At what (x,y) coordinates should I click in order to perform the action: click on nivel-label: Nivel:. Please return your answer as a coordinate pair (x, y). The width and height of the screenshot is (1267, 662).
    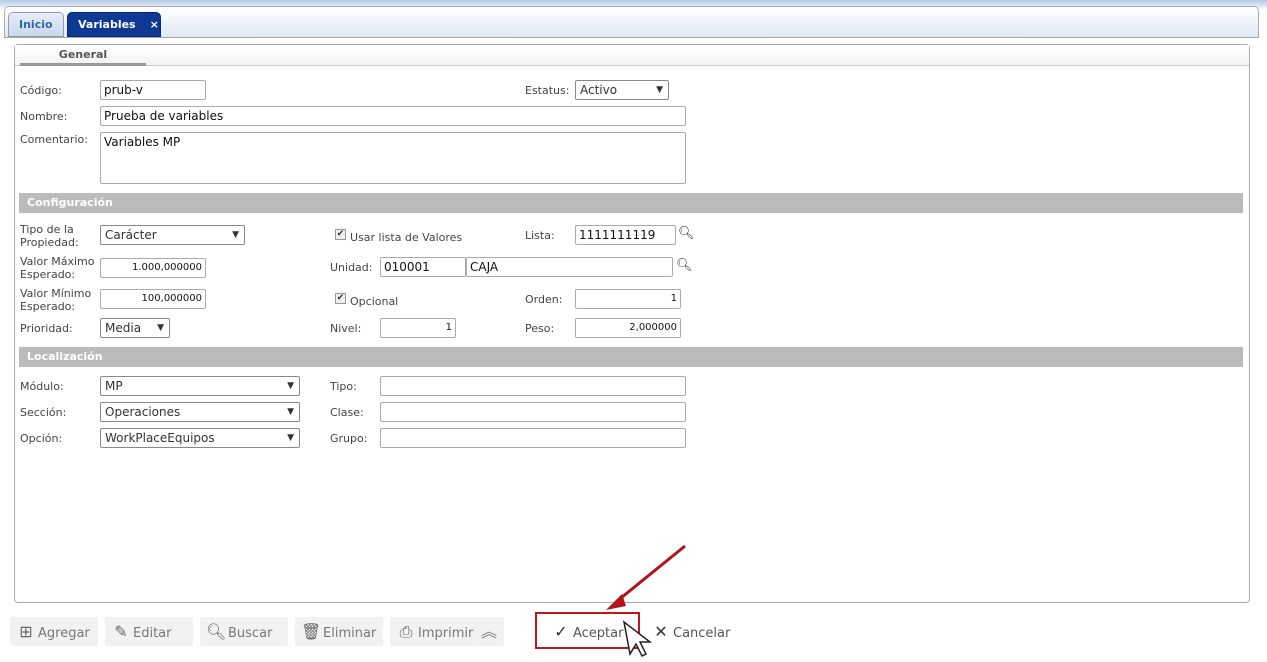
    Looking at the image, I should click on (346, 328).